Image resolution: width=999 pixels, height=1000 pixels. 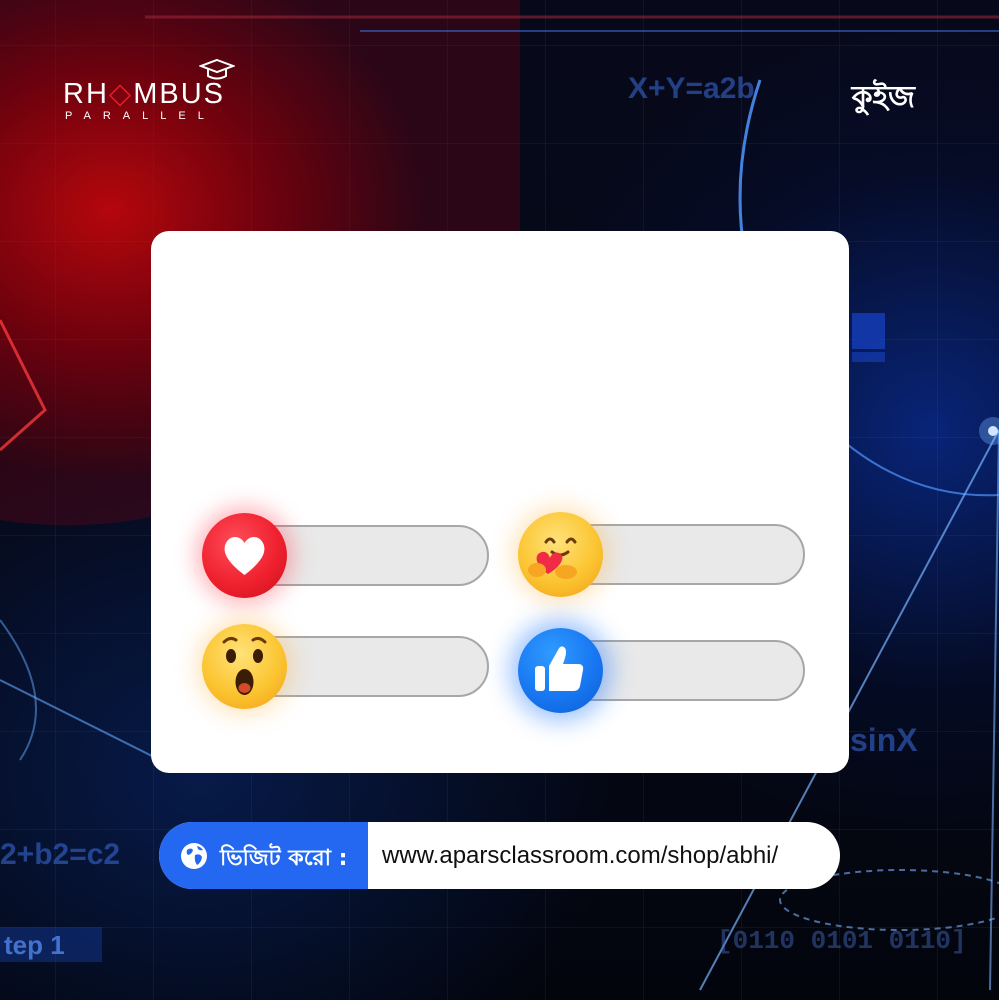 I want to click on reaction-option-wow, so click(x=347, y=666).